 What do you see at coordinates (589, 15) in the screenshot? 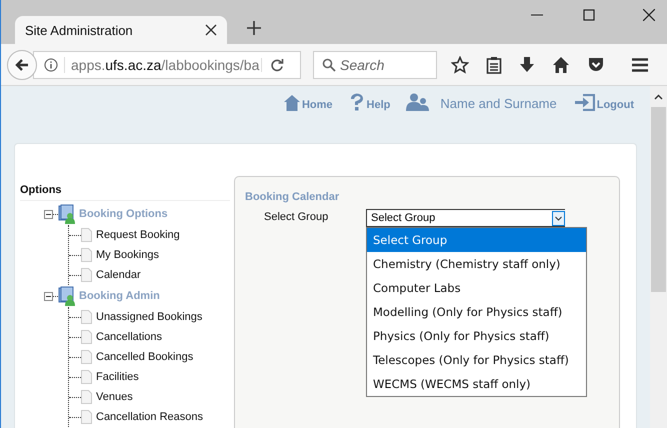
I see `maximize-icon` at bounding box center [589, 15].